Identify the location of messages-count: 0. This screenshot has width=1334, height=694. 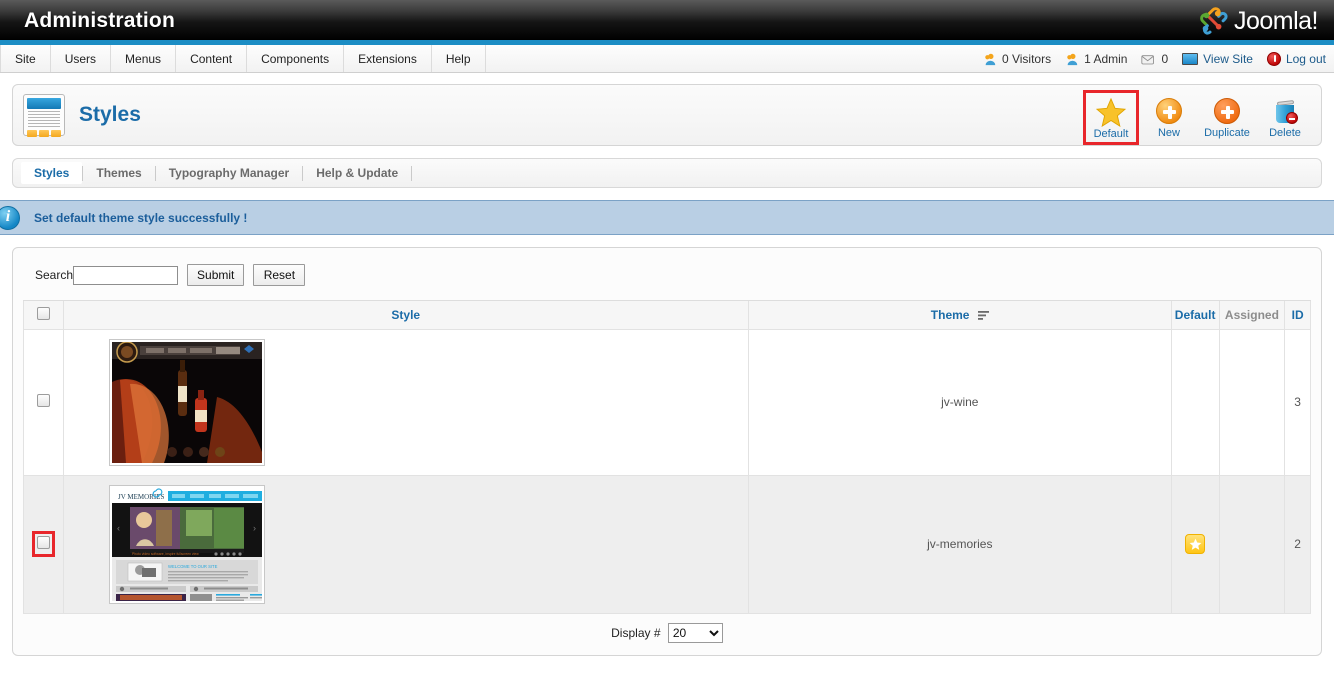
(1165, 58).